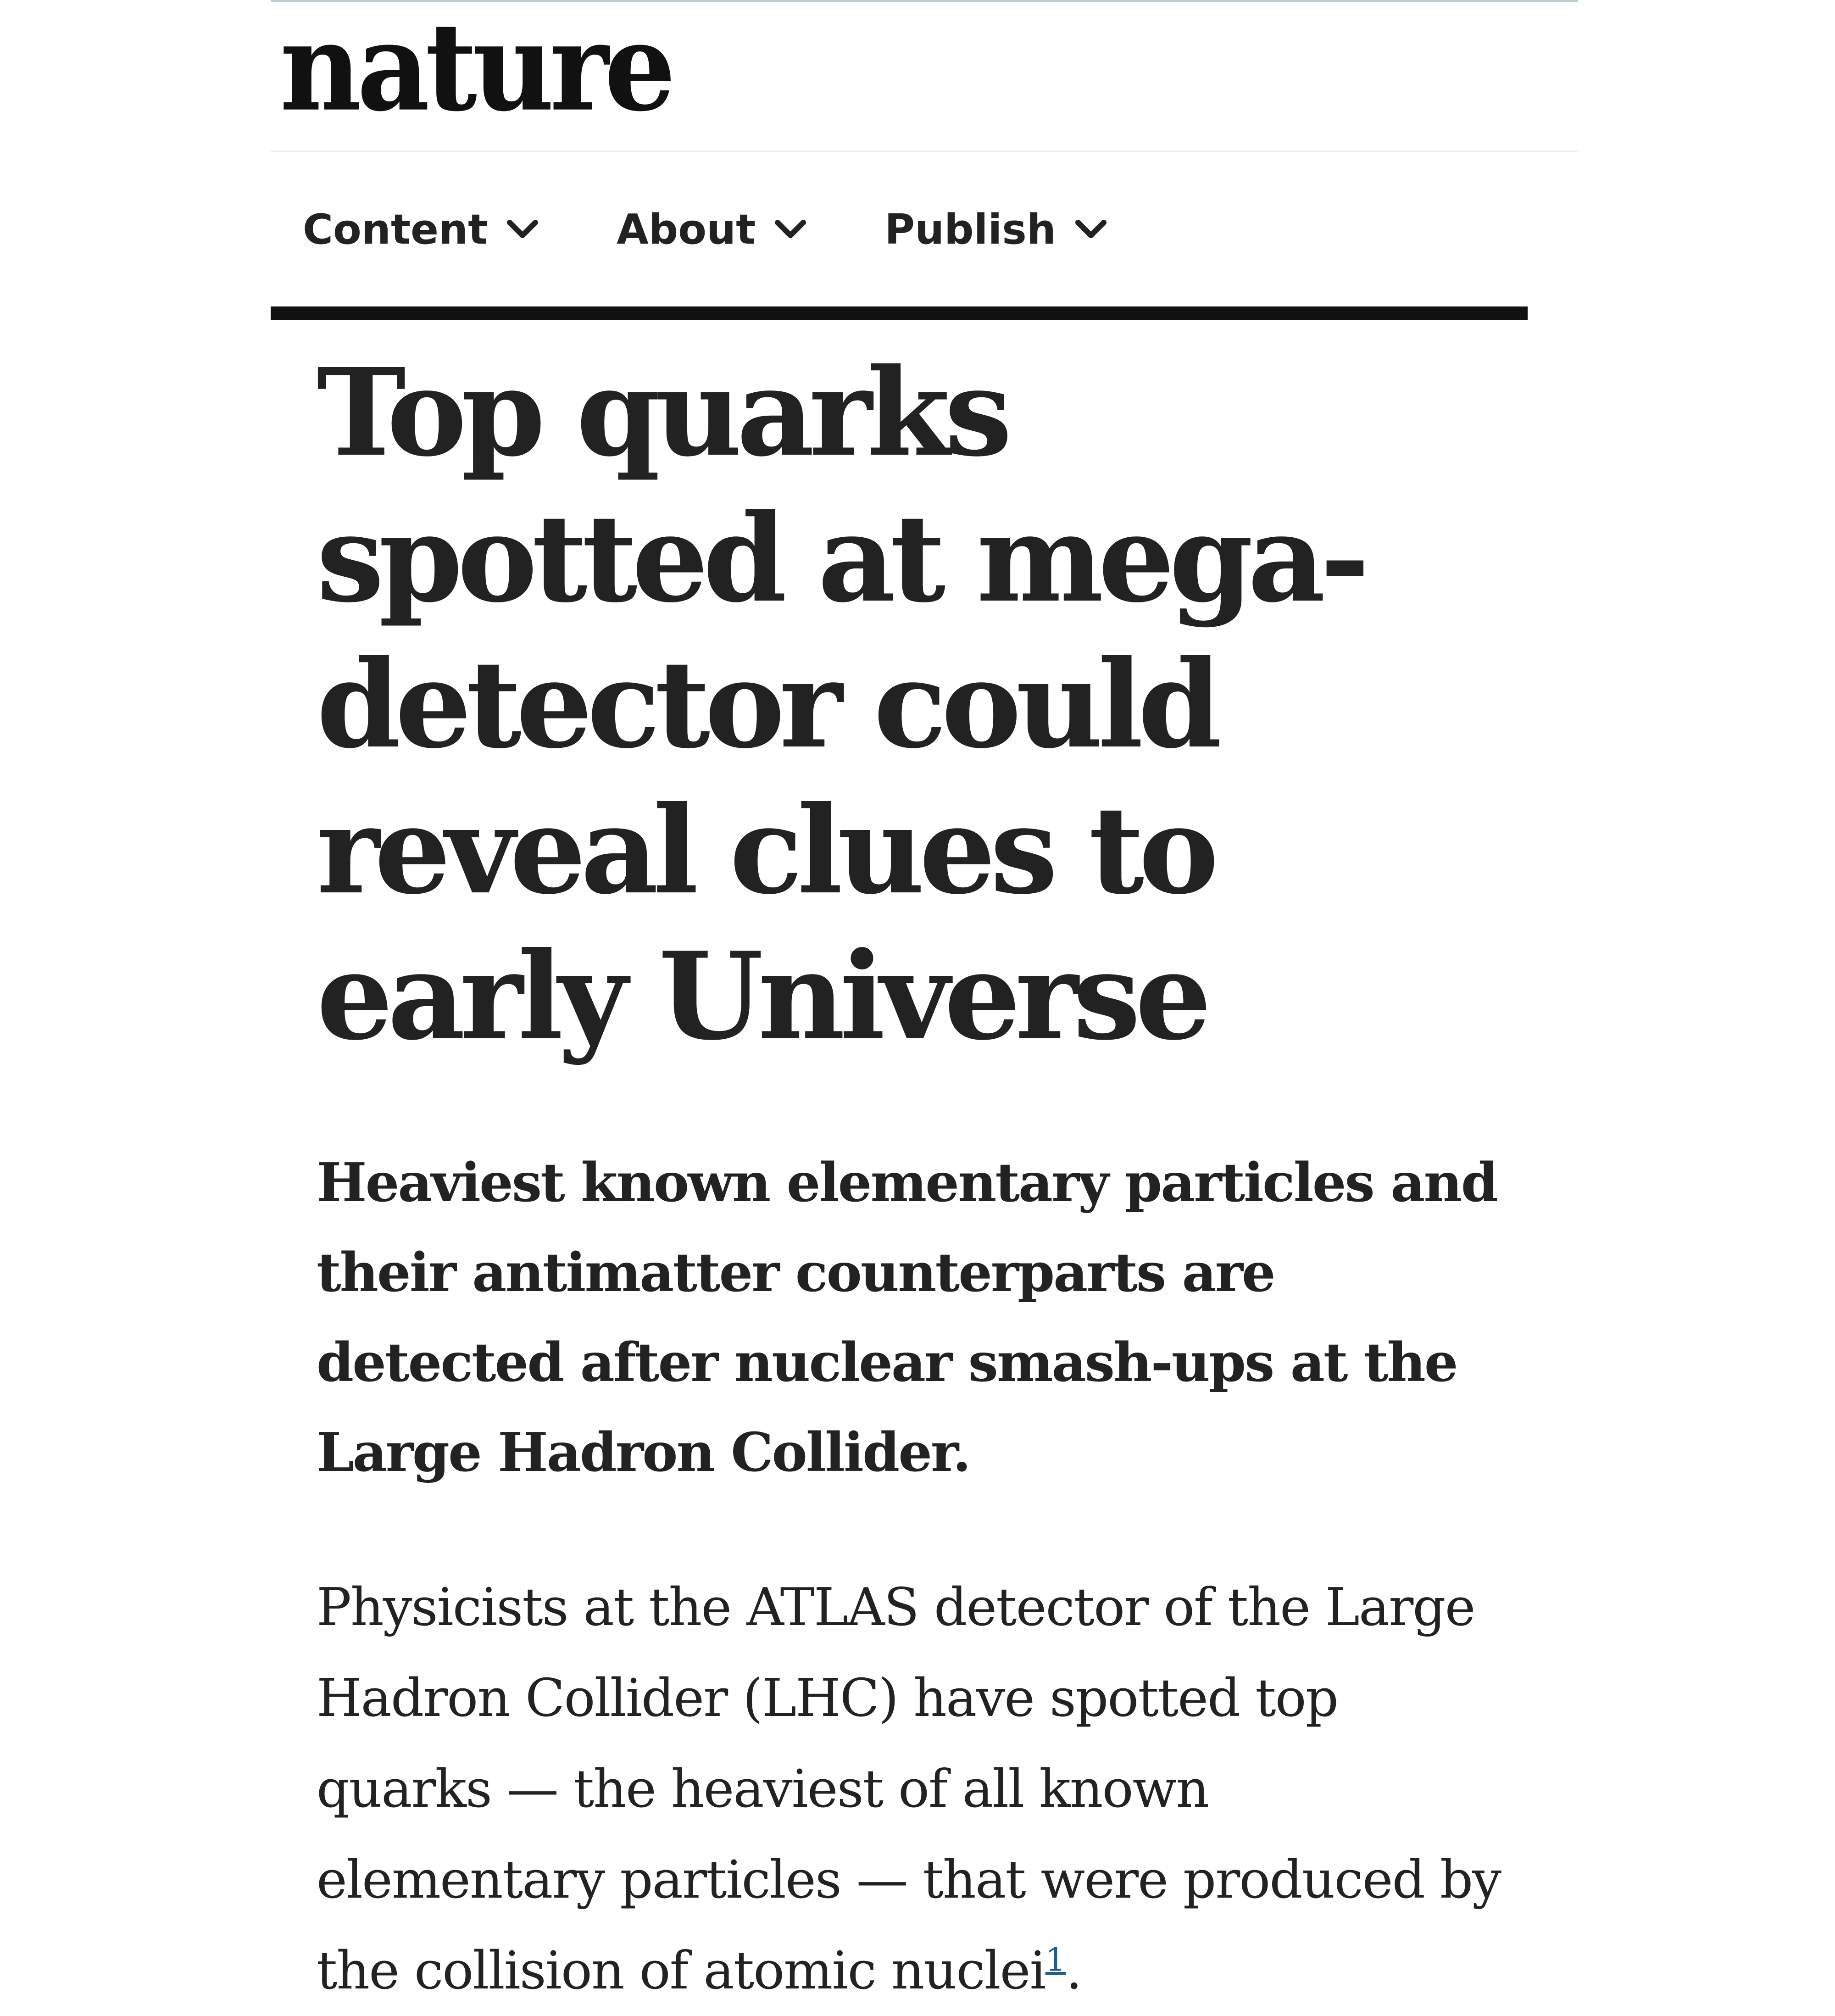 The height and width of the screenshot is (2016, 1835). Describe the element at coordinates (478, 67) in the screenshot. I see `nature-logo: nature` at that location.